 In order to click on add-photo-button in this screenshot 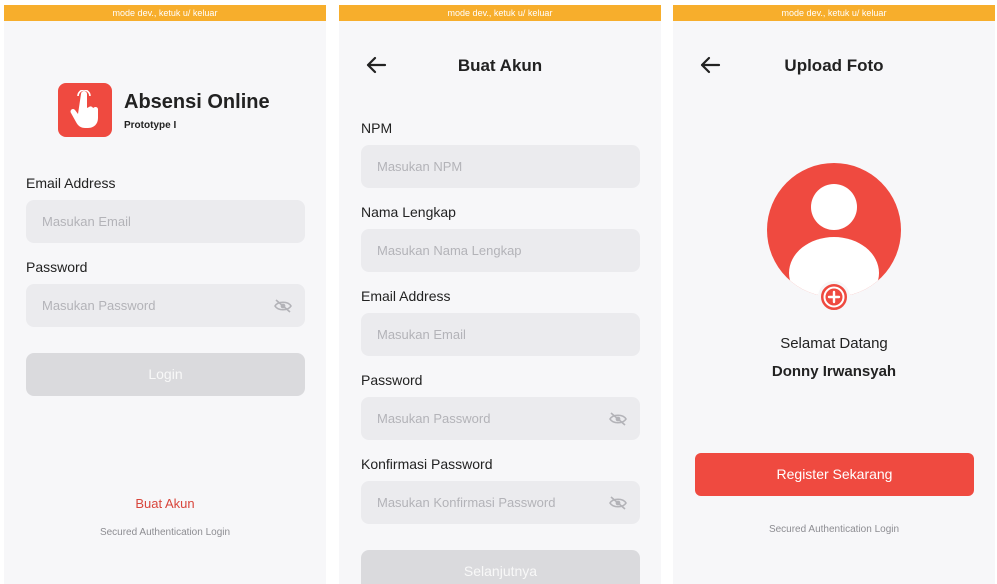, I will do `click(834, 297)`.